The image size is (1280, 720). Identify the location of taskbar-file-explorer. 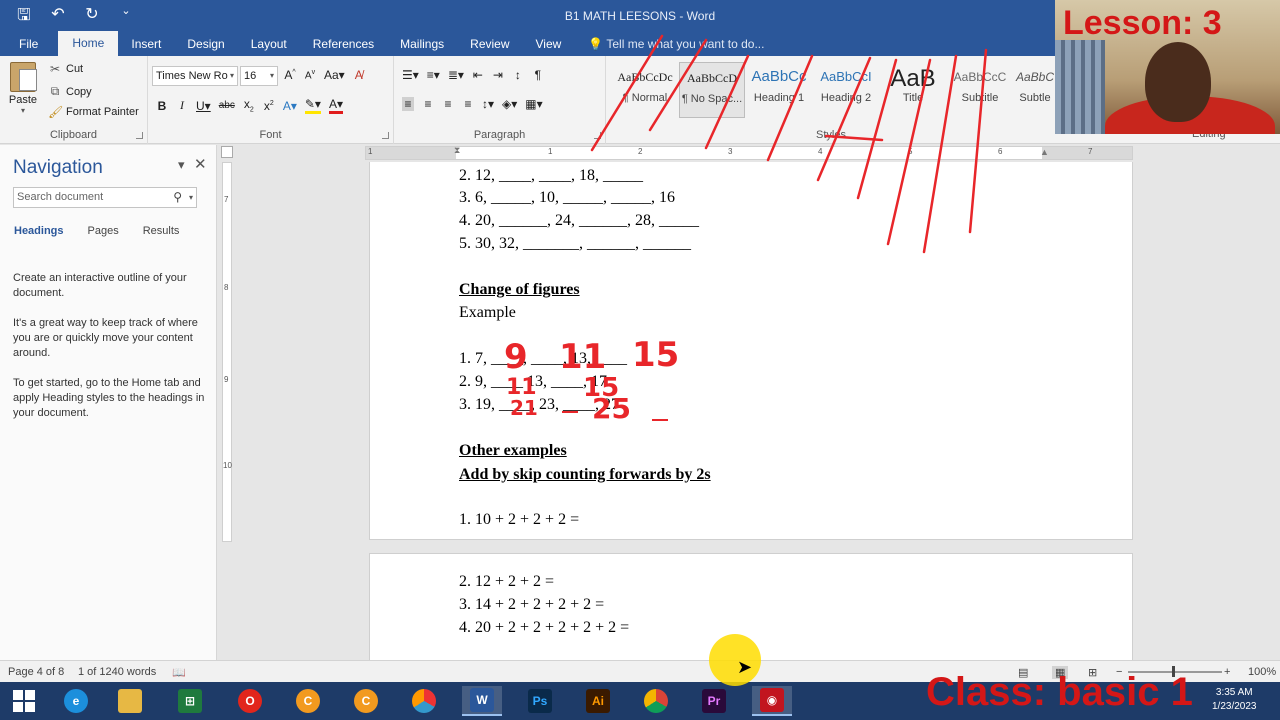
(130, 701).